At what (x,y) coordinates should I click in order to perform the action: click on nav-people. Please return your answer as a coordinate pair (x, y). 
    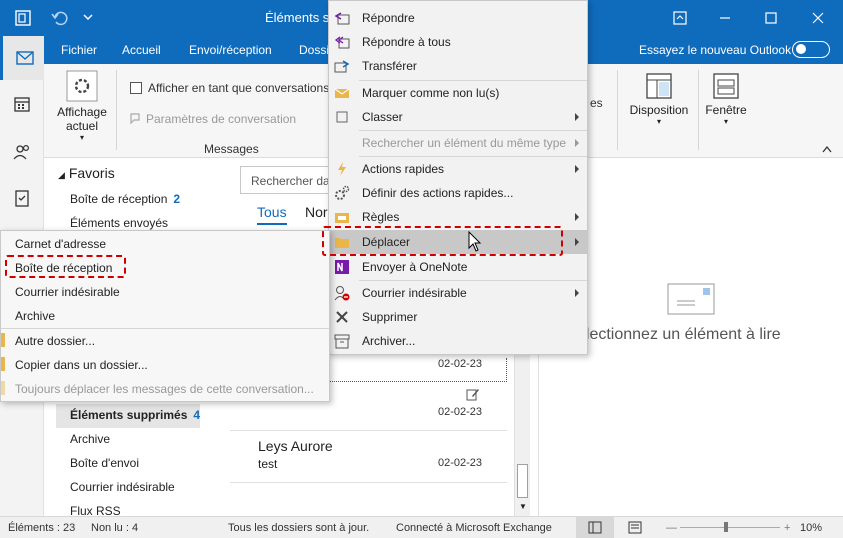
    Looking at the image, I should click on (22, 152).